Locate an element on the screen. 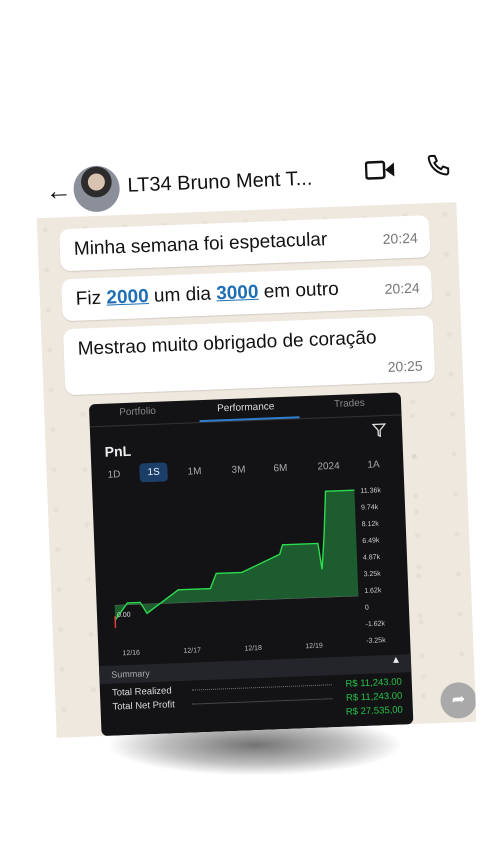 The width and height of the screenshot is (500, 850). tab-portfolio: Portfolio is located at coordinates (138, 412).